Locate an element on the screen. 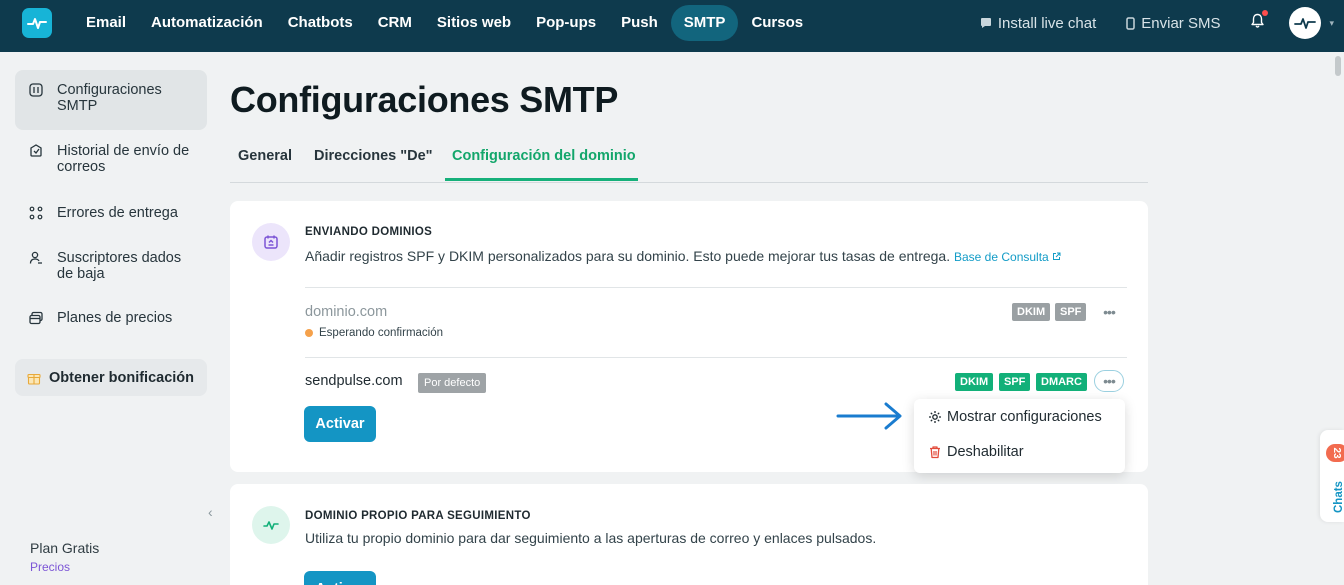 The width and height of the screenshot is (1344, 585). get-bonus-button: Obtener bonificación is located at coordinates (111, 377).